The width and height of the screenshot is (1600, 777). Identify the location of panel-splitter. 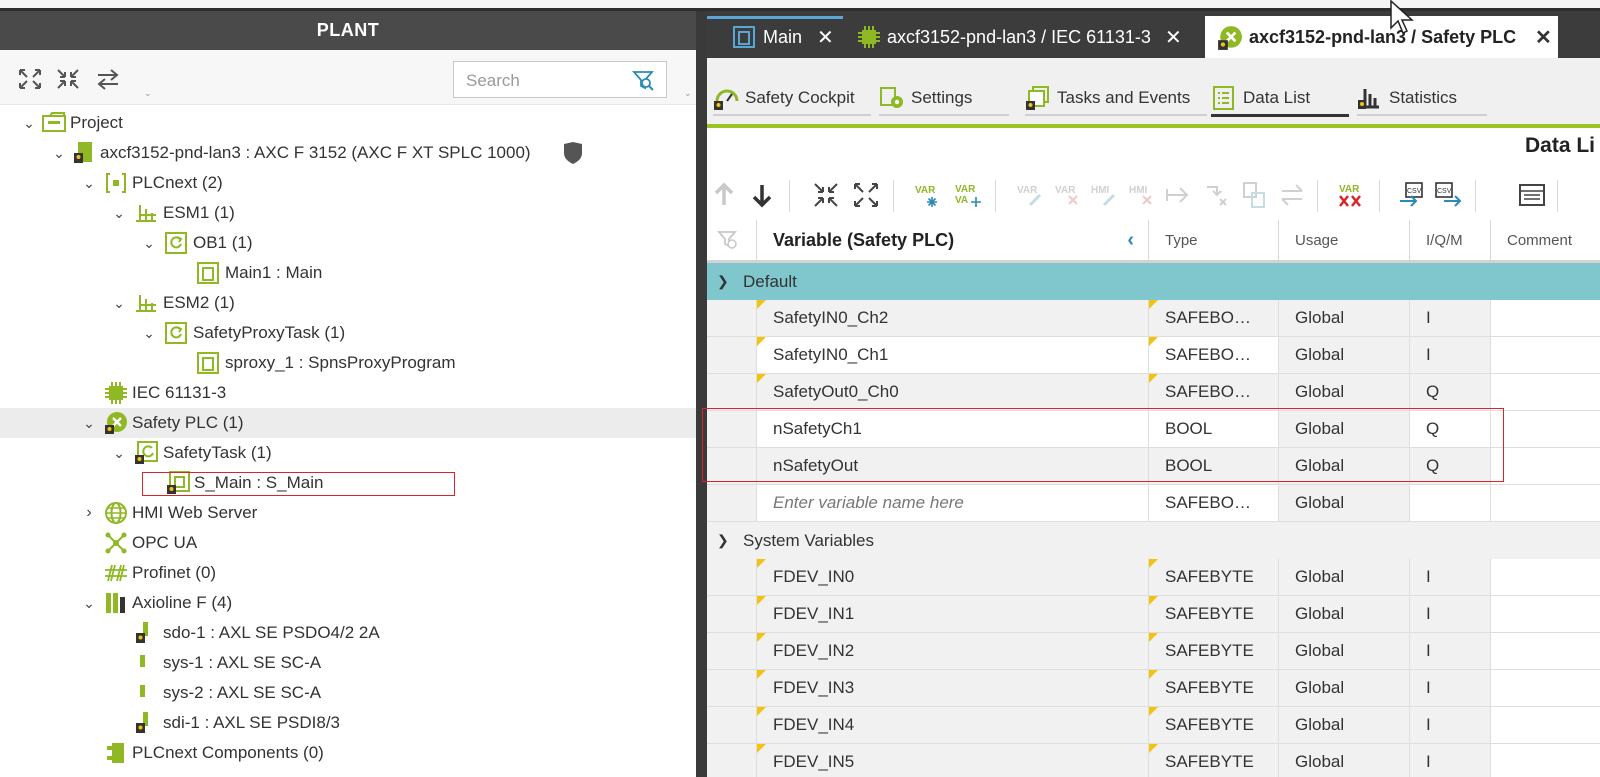
(701, 394).